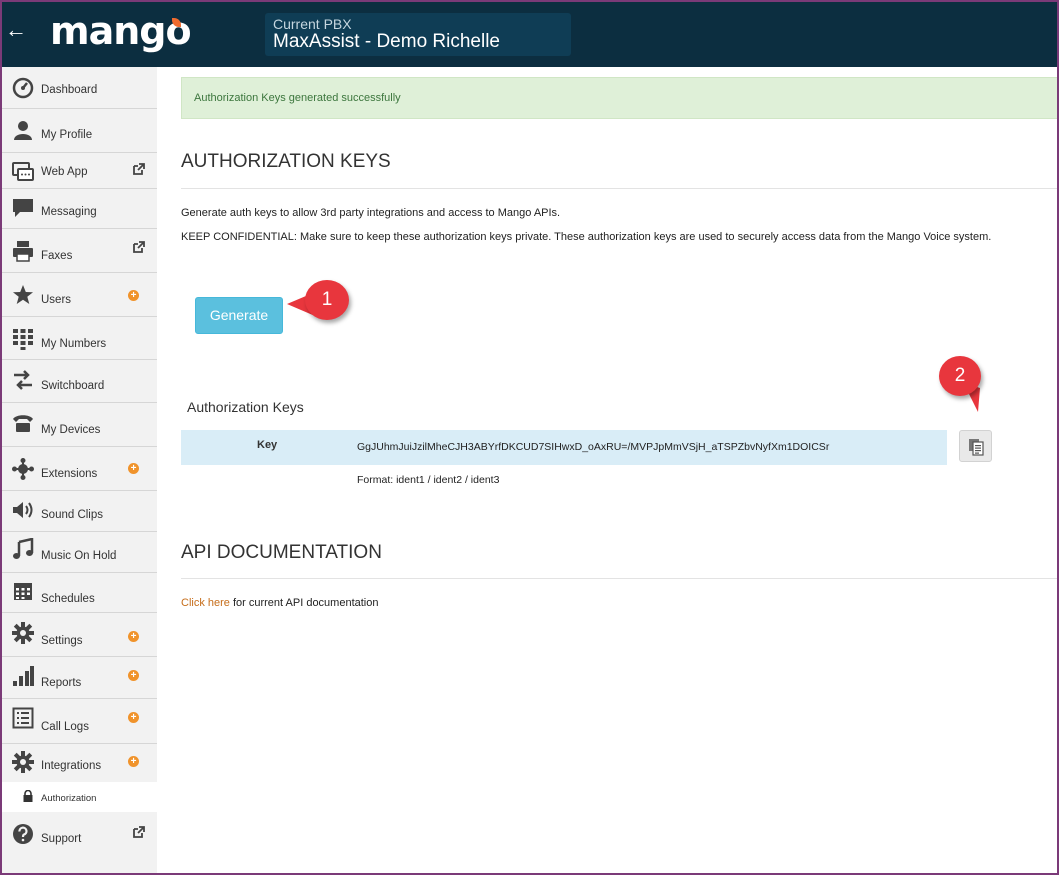 This screenshot has height=875, width=1059. I want to click on sidebar-item-label: Extensions, so click(69, 474).